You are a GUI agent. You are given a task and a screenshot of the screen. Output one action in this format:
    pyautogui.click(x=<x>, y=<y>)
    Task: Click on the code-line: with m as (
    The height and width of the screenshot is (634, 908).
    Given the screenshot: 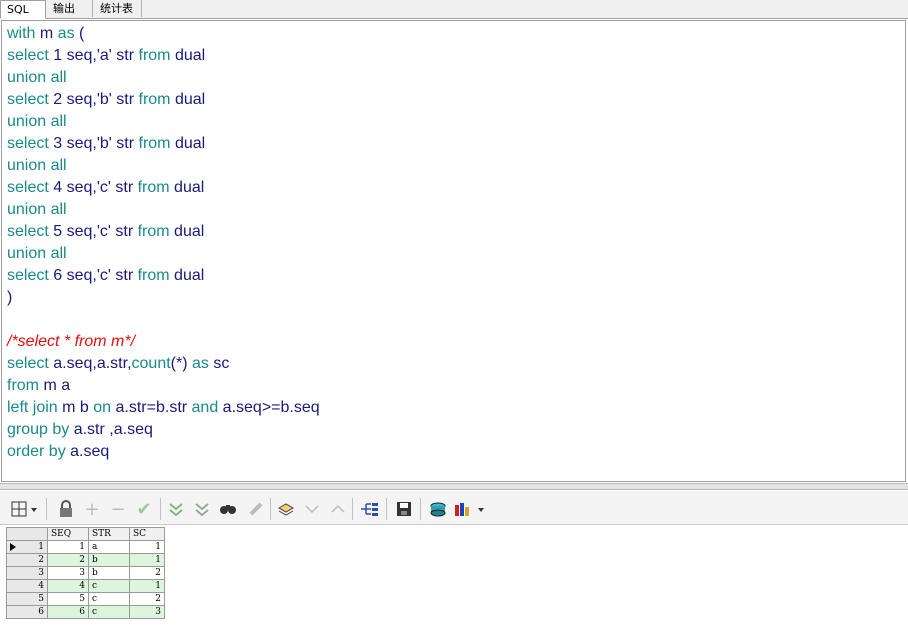 What is the action you would take?
    pyautogui.click(x=163, y=34)
    